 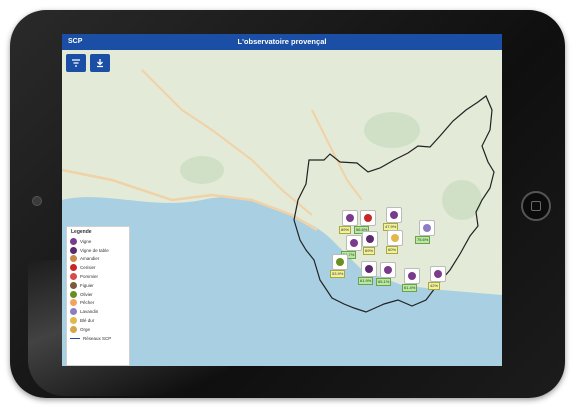 What do you see at coordinates (434, 286) in the screenshot?
I see `percentage-badge: 42%` at bounding box center [434, 286].